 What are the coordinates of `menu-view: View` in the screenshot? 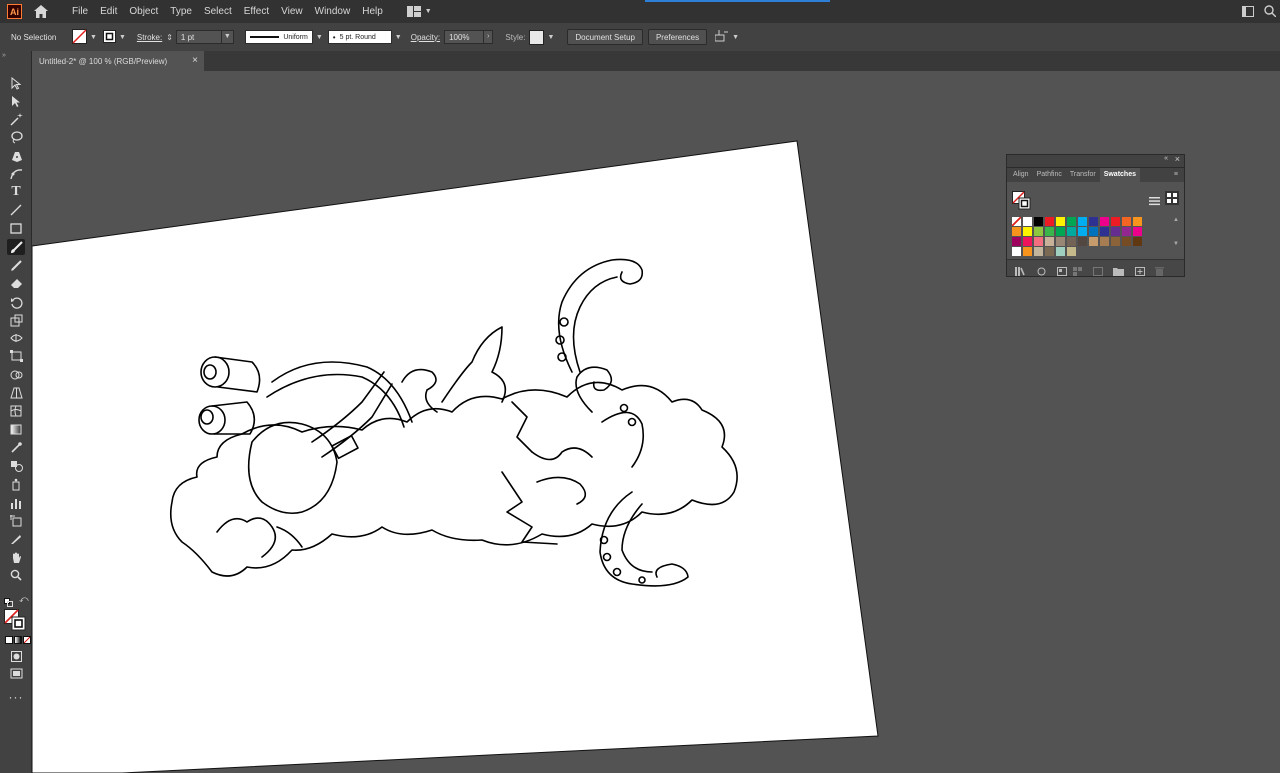 It's located at (292, 11).